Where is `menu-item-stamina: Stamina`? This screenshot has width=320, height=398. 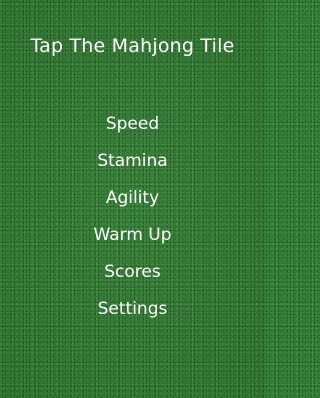
menu-item-stamina: Stamina is located at coordinates (132, 166).